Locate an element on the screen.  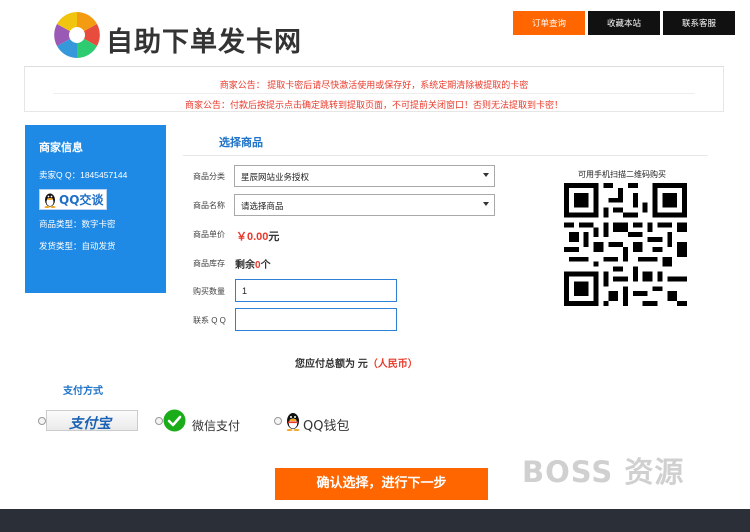
product-name-label: 商品名称 is located at coordinates (209, 205).